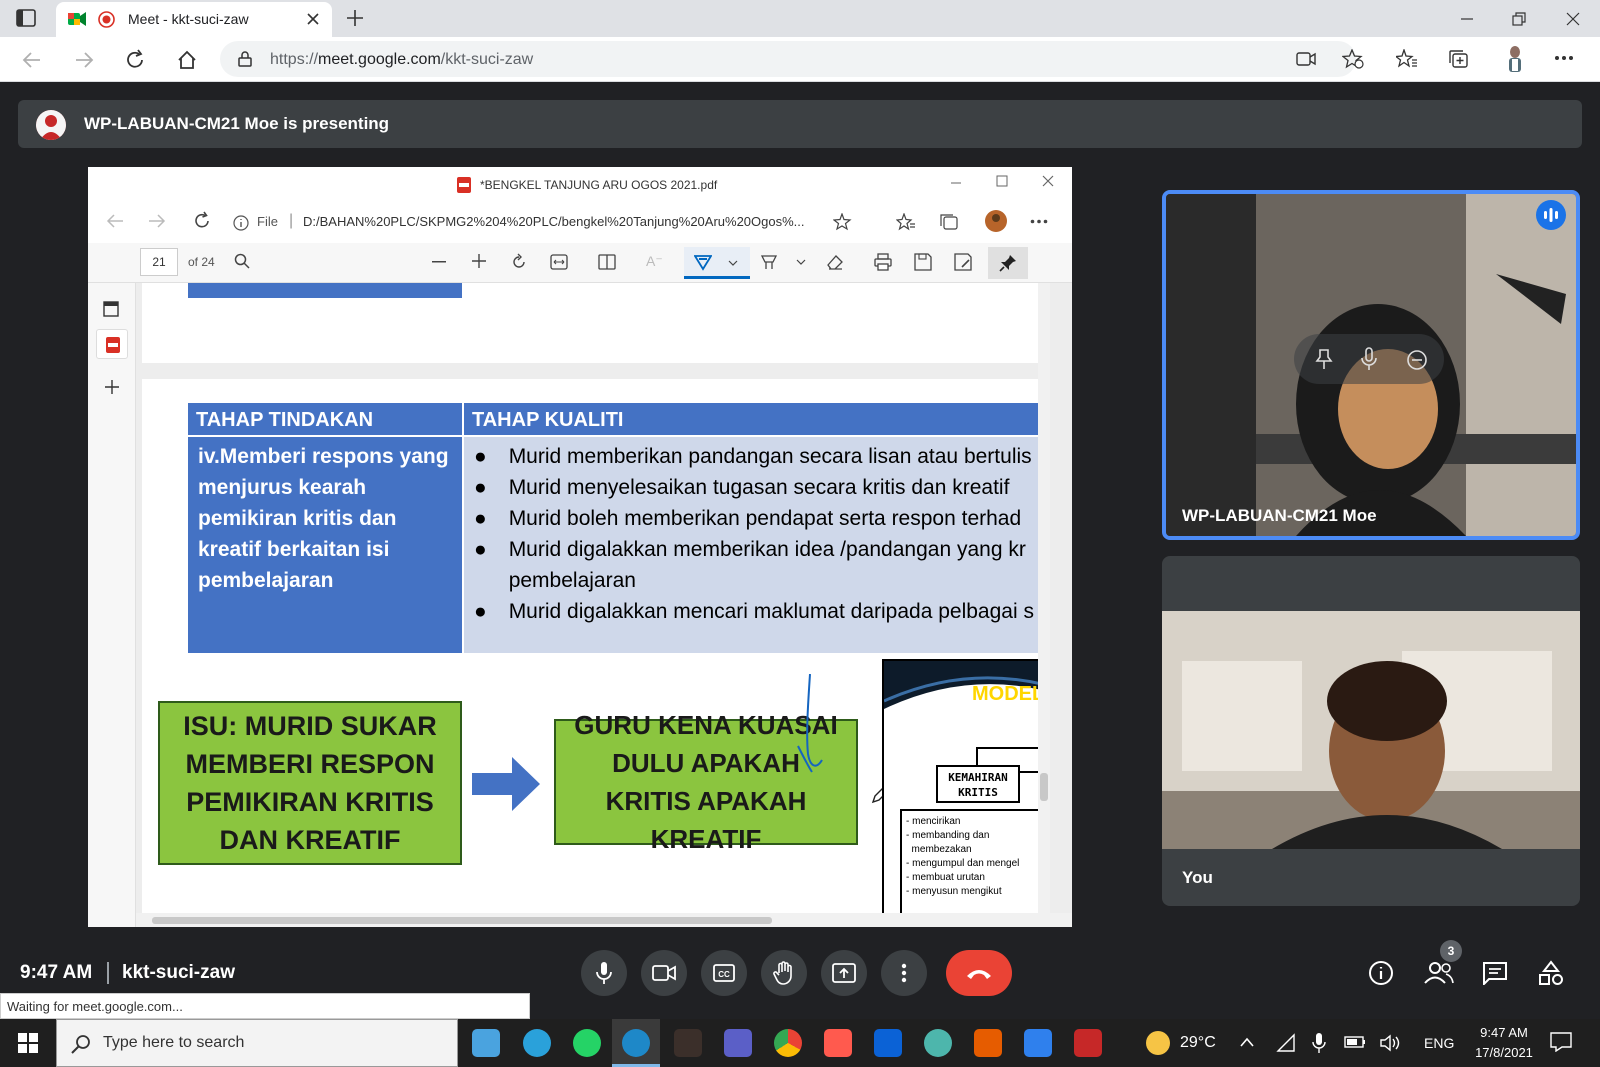  I want to click on read-aloud-icon: A⁻, so click(654, 261).